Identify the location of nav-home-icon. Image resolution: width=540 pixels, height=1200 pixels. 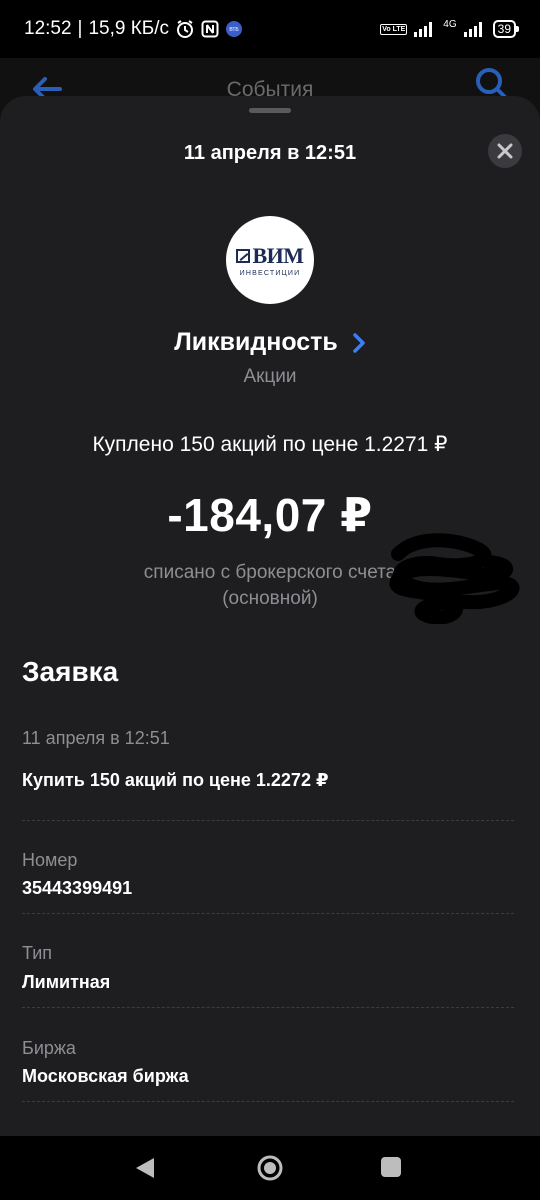
(270, 1168).